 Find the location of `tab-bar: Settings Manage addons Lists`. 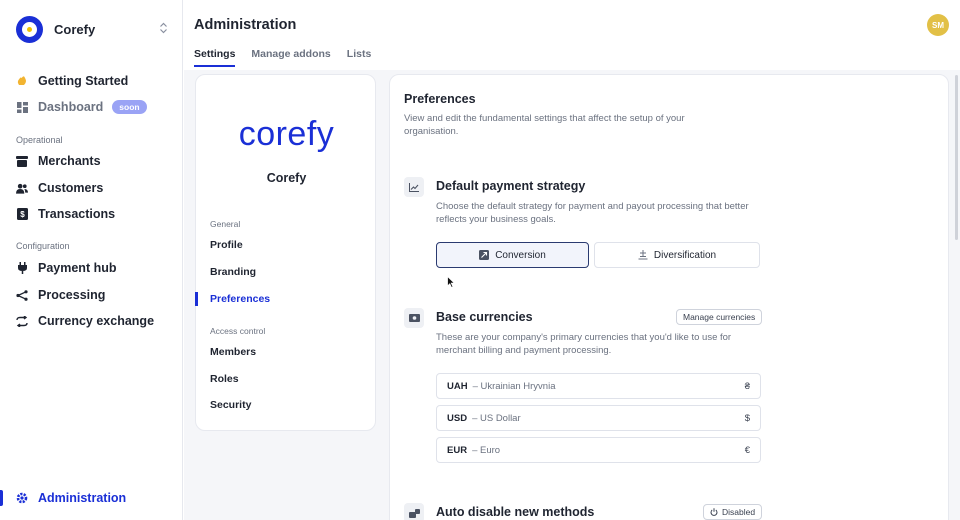

tab-bar: Settings Manage addons Lists is located at coordinates (290, 57).